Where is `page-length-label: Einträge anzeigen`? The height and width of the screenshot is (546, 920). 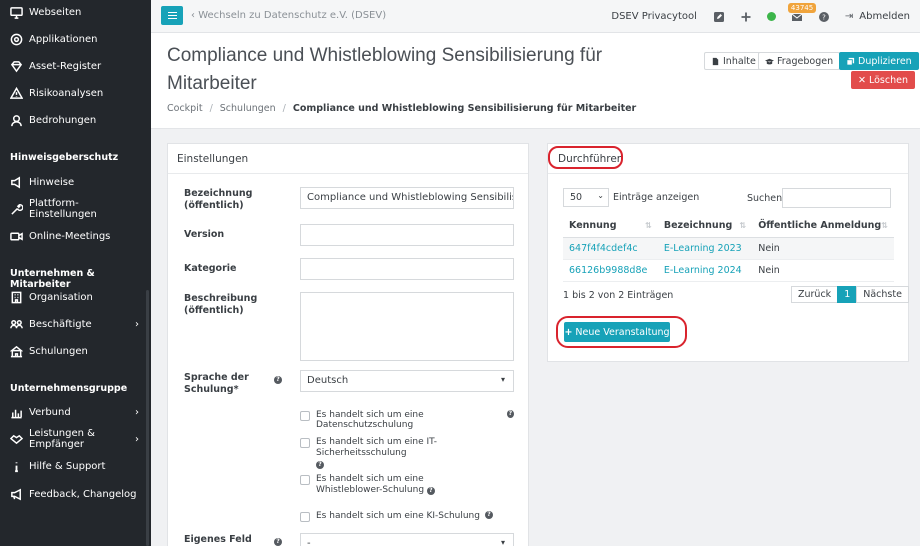 page-length-label: Einträge anzeigen is located at coordinates (656, 197).